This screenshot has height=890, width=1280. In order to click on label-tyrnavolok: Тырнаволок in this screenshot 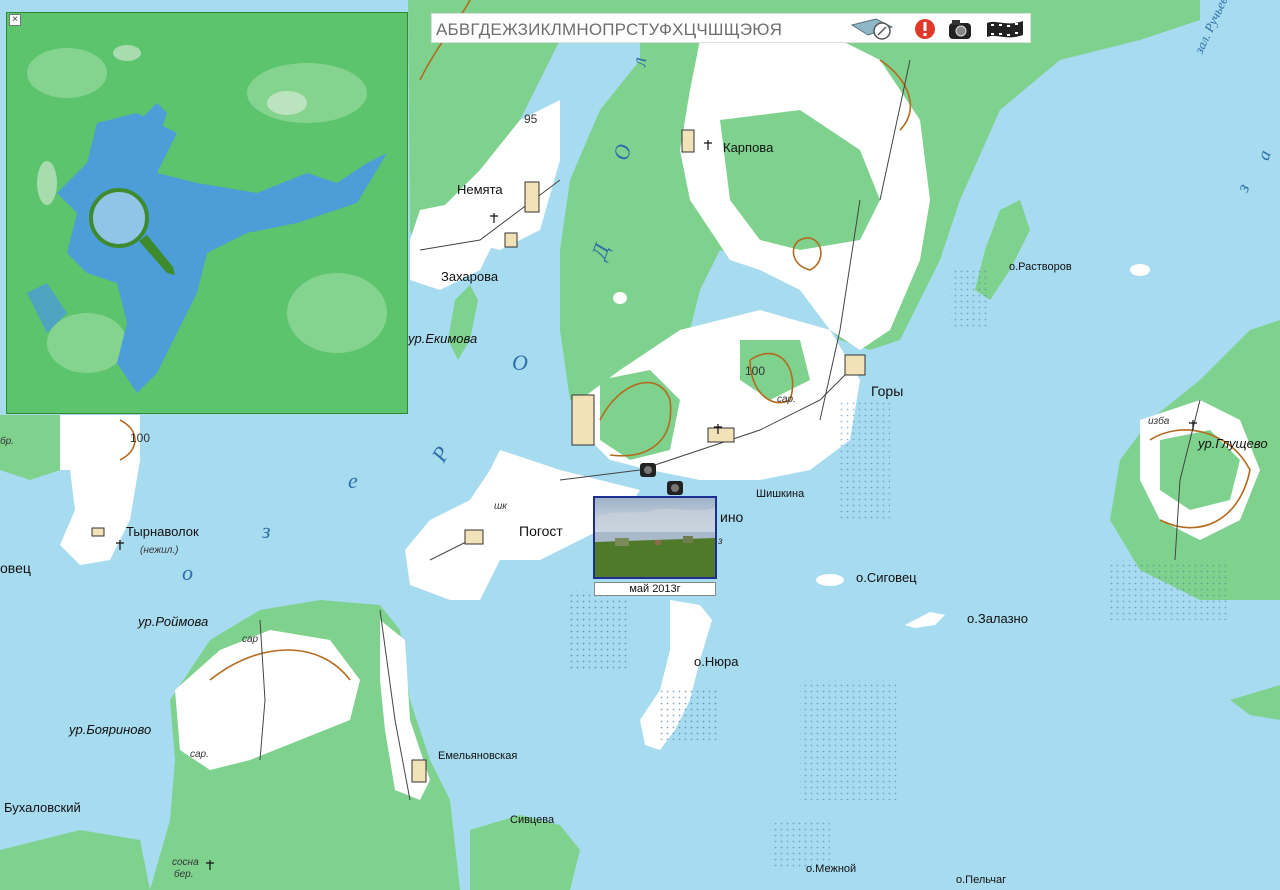, I will do `click(162, 531)`.